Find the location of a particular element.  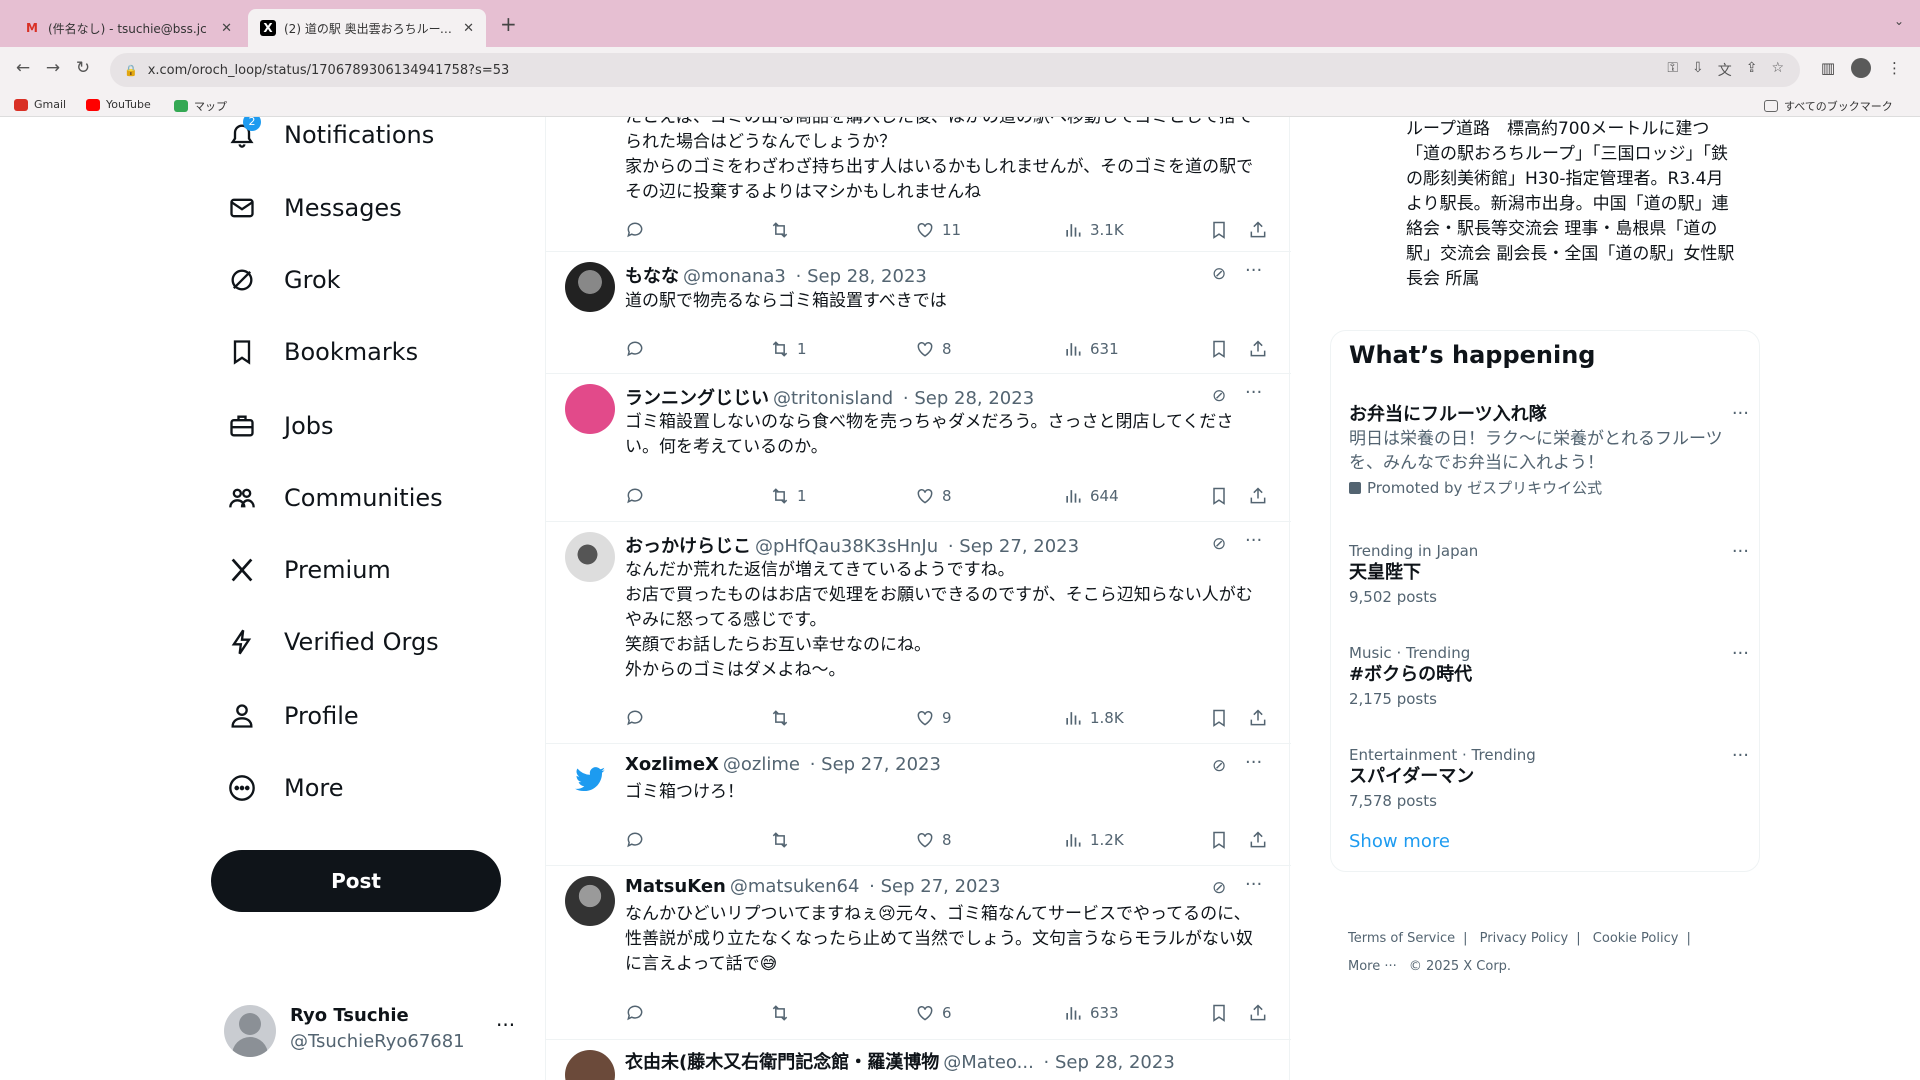

new-tab-button: + is located at coordinates (508, 24).